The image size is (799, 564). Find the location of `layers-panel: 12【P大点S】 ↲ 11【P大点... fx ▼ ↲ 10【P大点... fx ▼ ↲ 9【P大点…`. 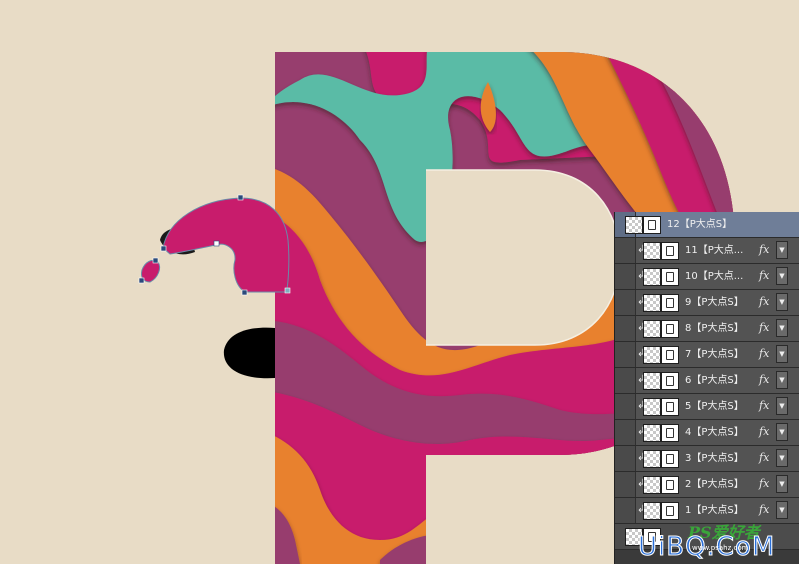

layers-panel: 12【P大点S】 ↲ 11【P大点... fx ▼ ↲ 10【P大点... fx ▼ ↲ 9【P大点… is located at coordinates (706, 388).